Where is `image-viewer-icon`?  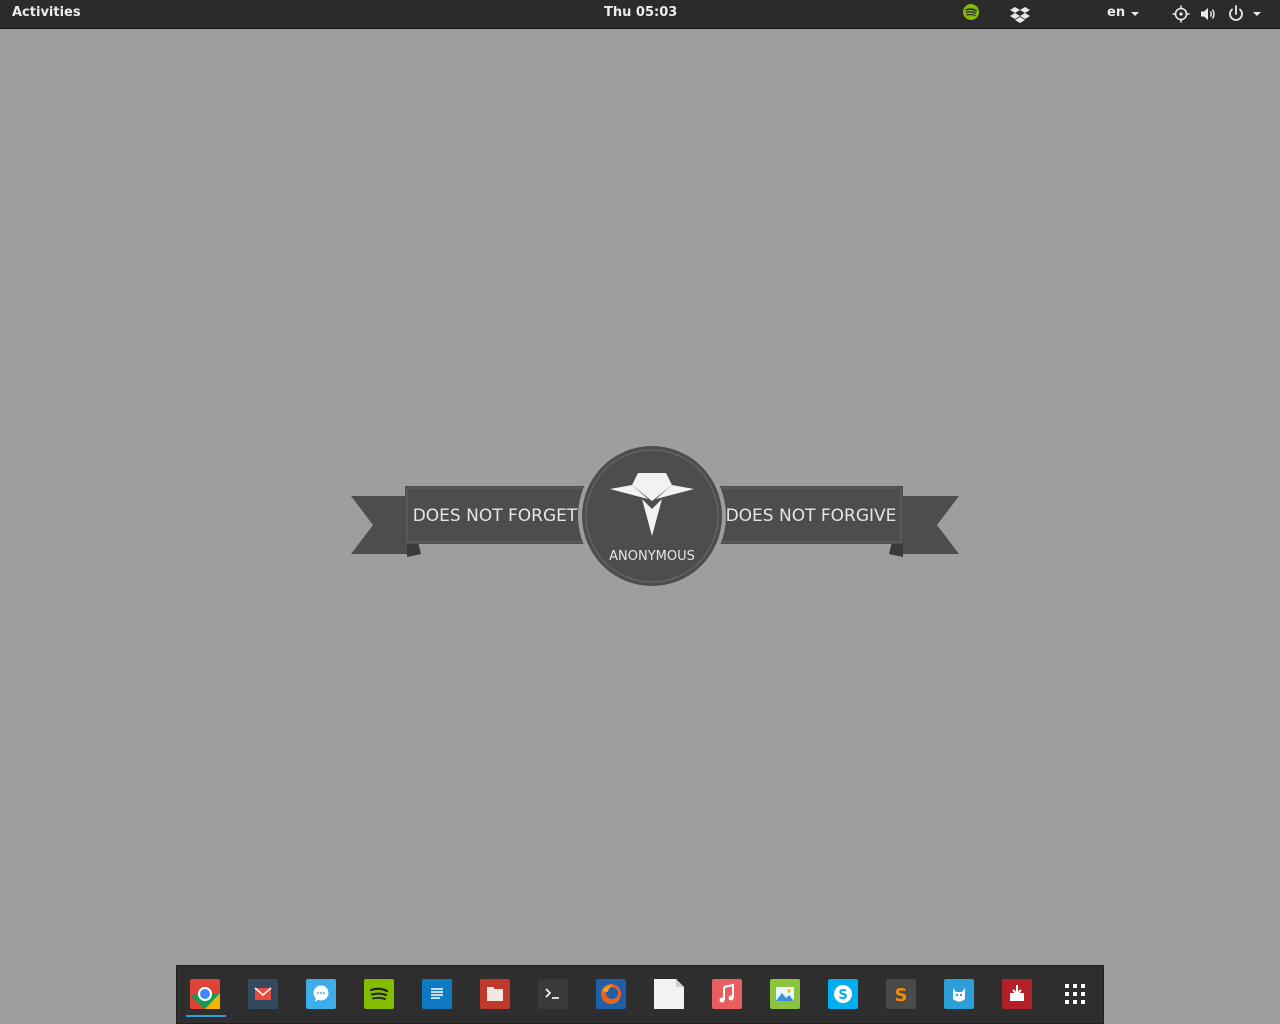 image-viewer-icon is located at coordinates (785, 994).